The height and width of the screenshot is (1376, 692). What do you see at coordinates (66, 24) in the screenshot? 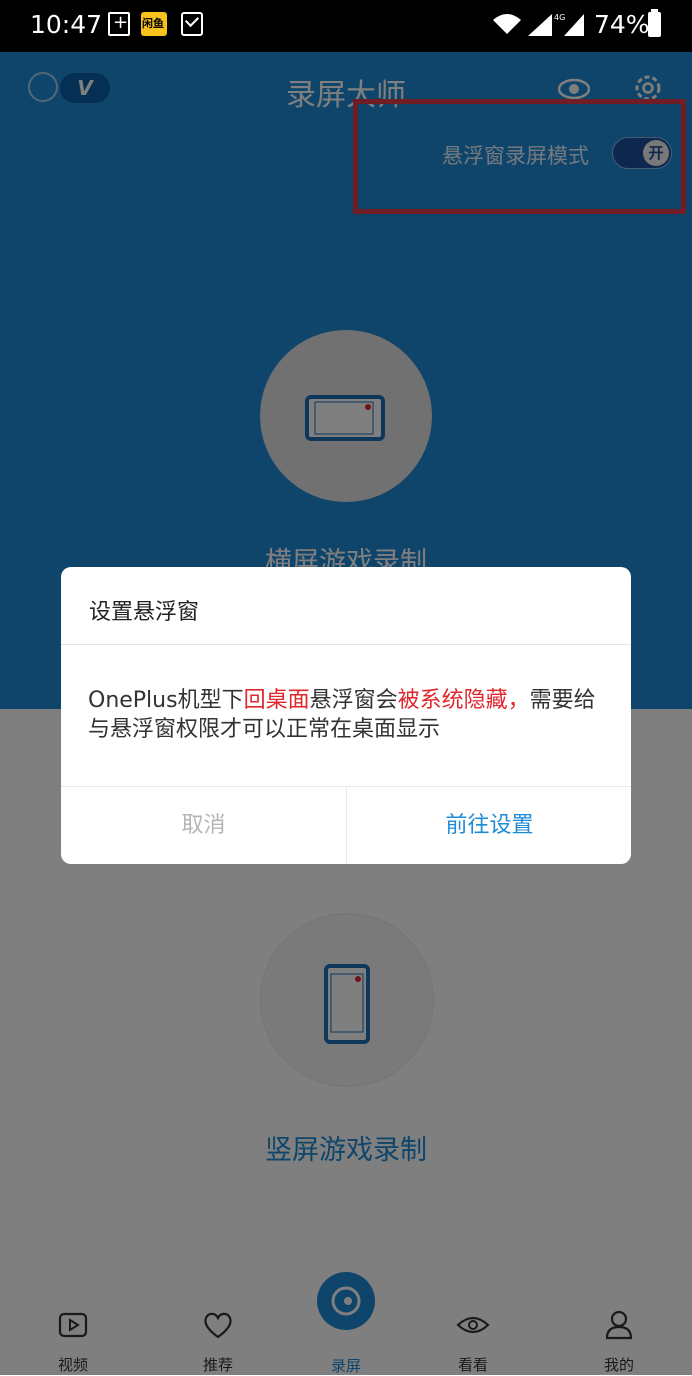
I see `status-time: 10:47` at bounding box center [66, 24].